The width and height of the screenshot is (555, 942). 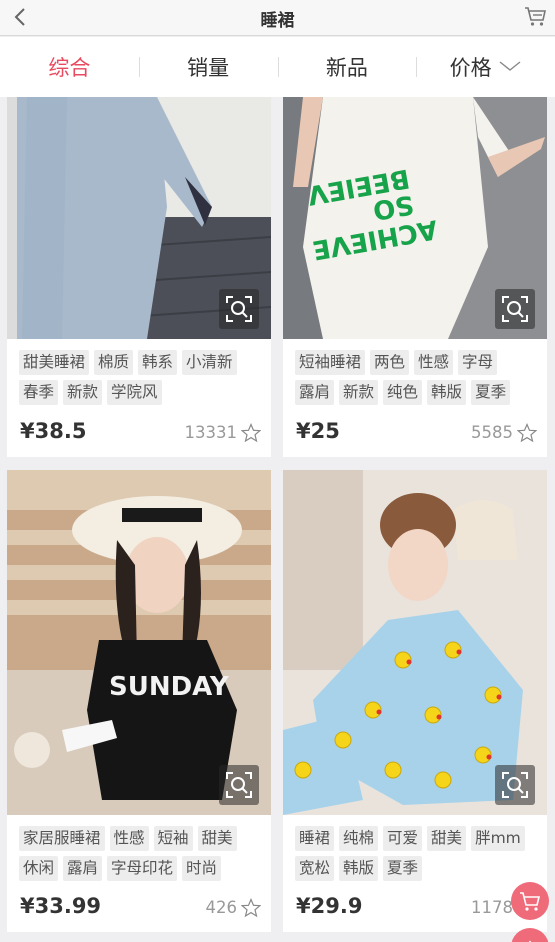 I want to click on back-to-top-button, so click(x=530, y=935).